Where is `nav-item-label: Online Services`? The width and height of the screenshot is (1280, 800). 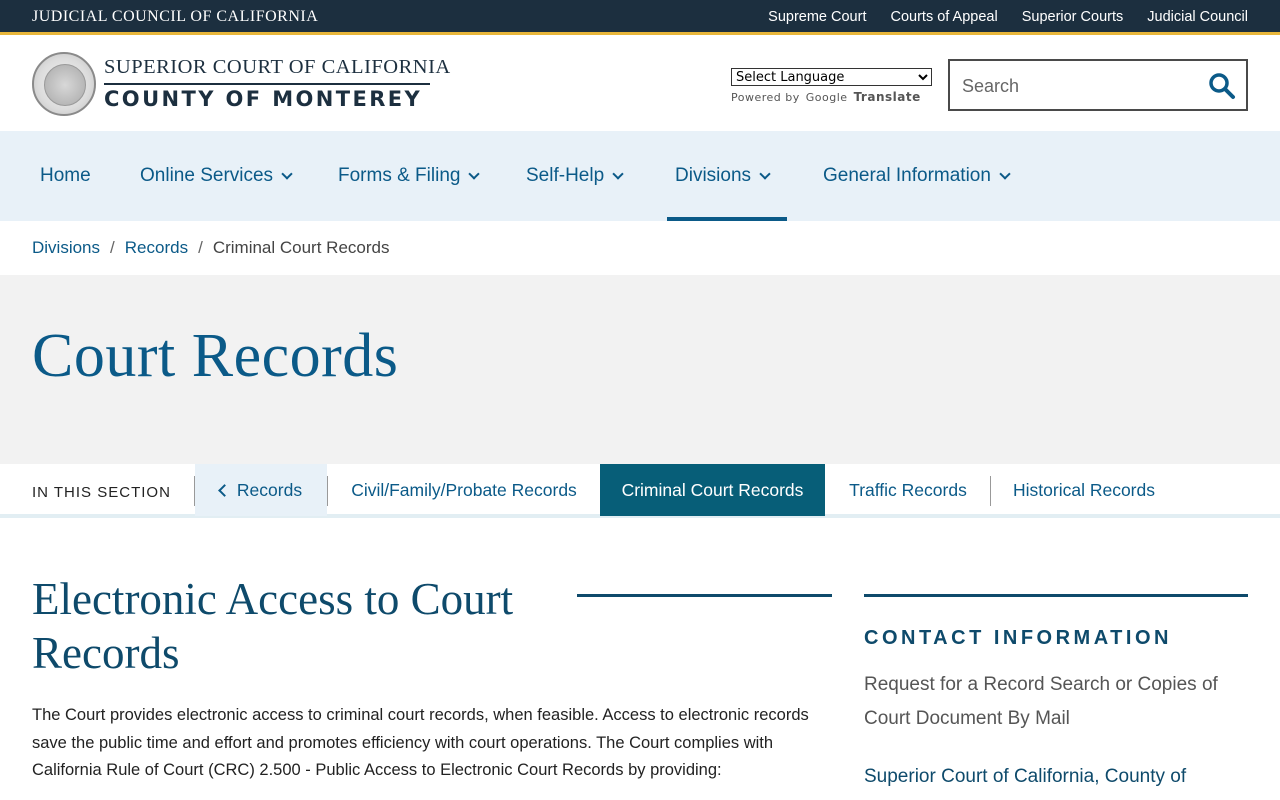 nav-item-label: Online Services is located at coordinates (207, 175).